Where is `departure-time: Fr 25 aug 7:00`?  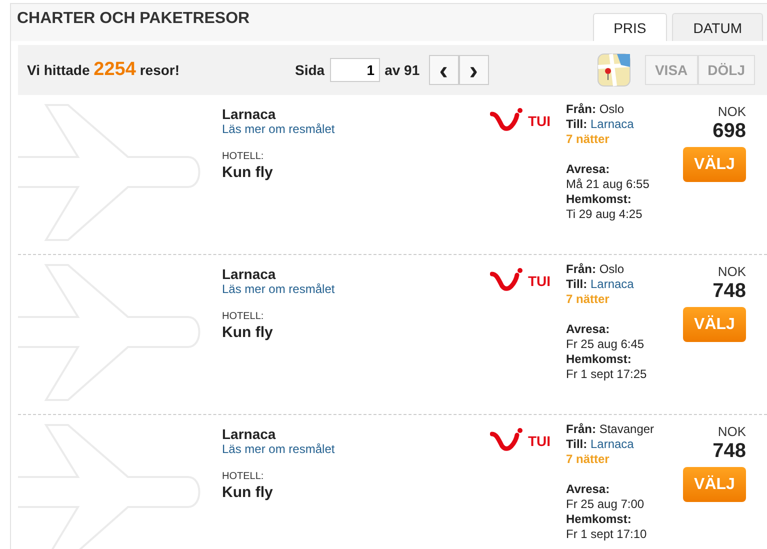 departure-time: Fr 25 aug 7:00 is located at coordinates (606, 504).